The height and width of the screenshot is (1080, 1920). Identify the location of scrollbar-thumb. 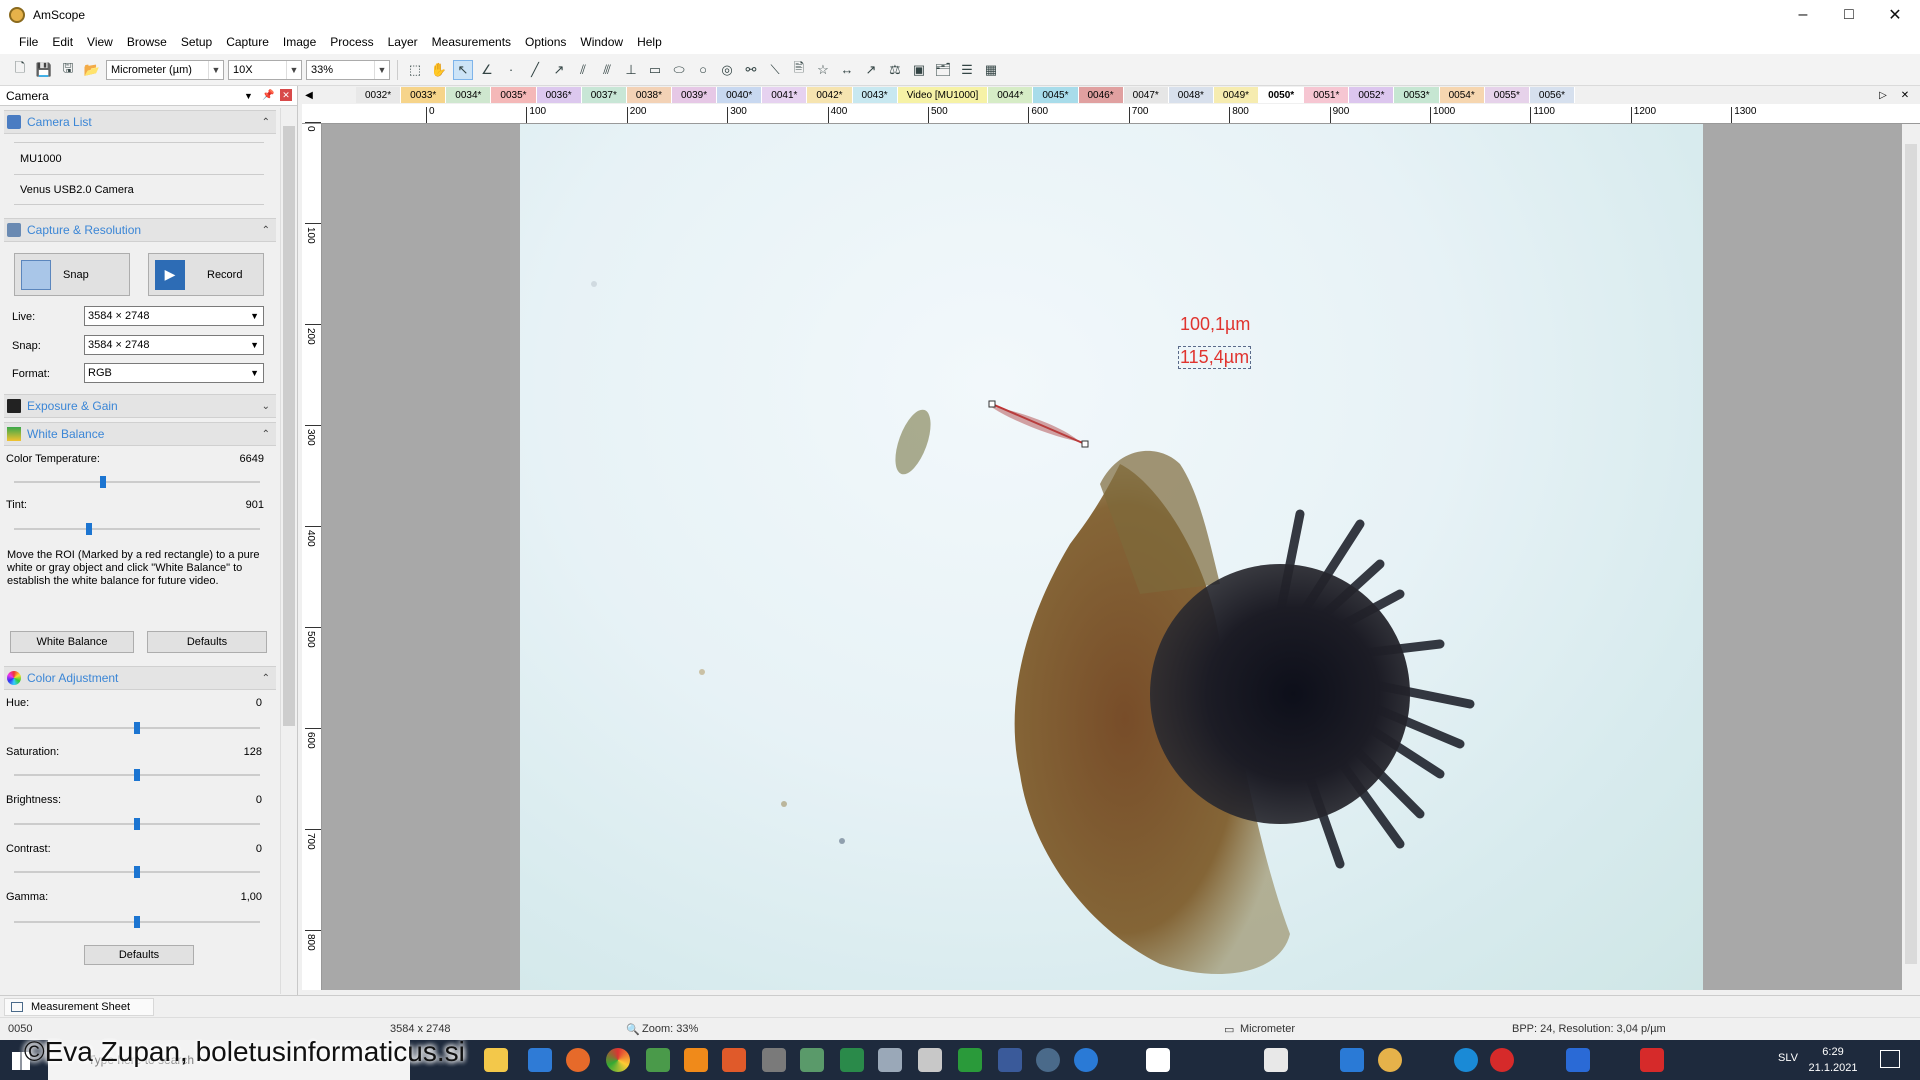
(1911, 554).